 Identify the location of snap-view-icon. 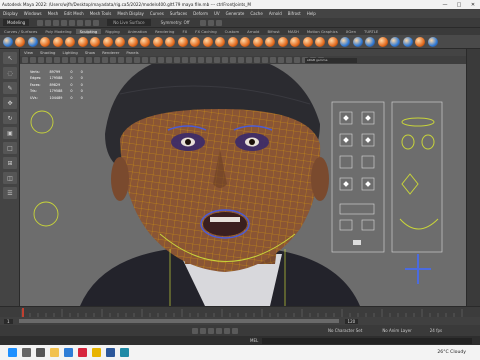
(96, 22).